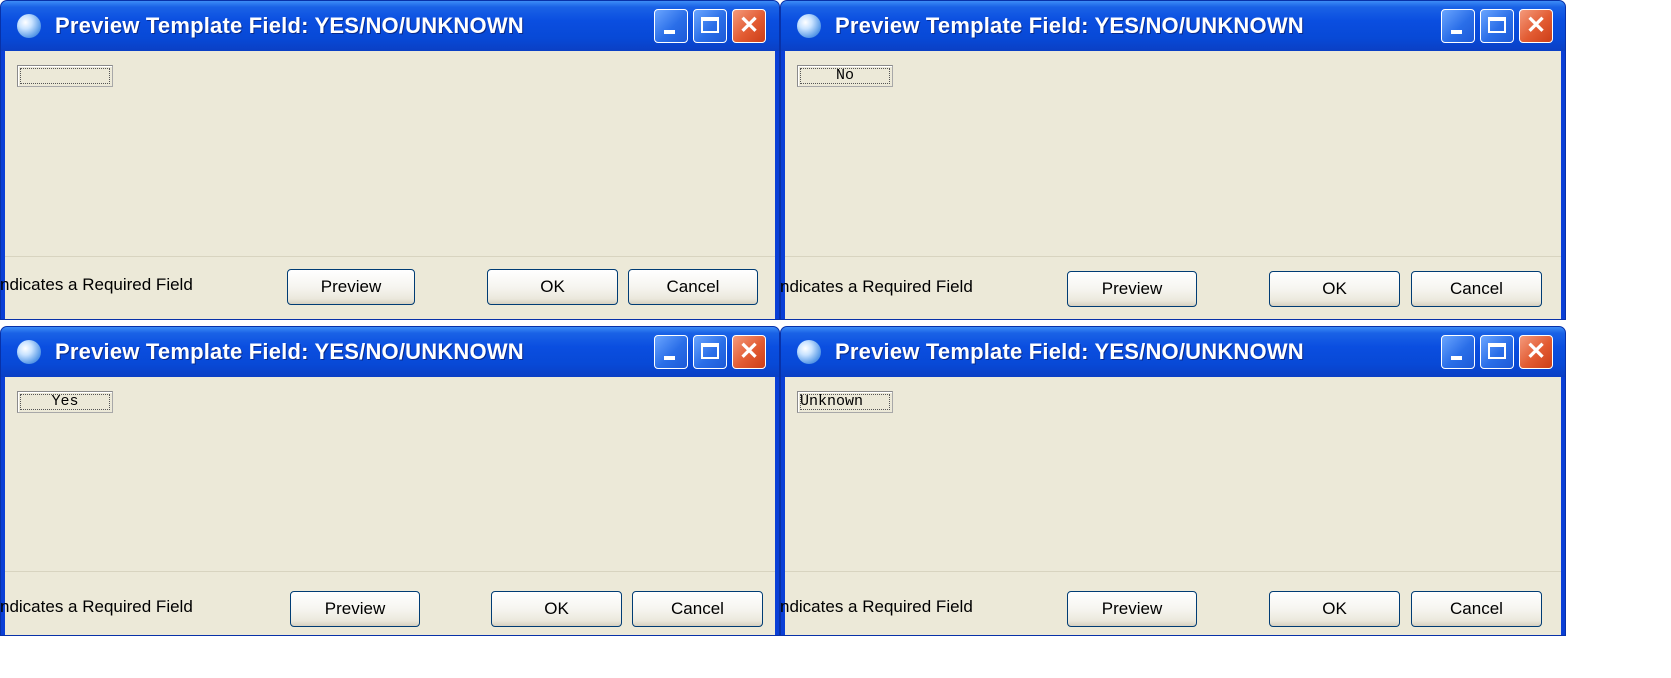 The height and width of the screenshot is (678, 1671). I want to click on yes-no-unknown-field: Unknown, so click(845, 402).